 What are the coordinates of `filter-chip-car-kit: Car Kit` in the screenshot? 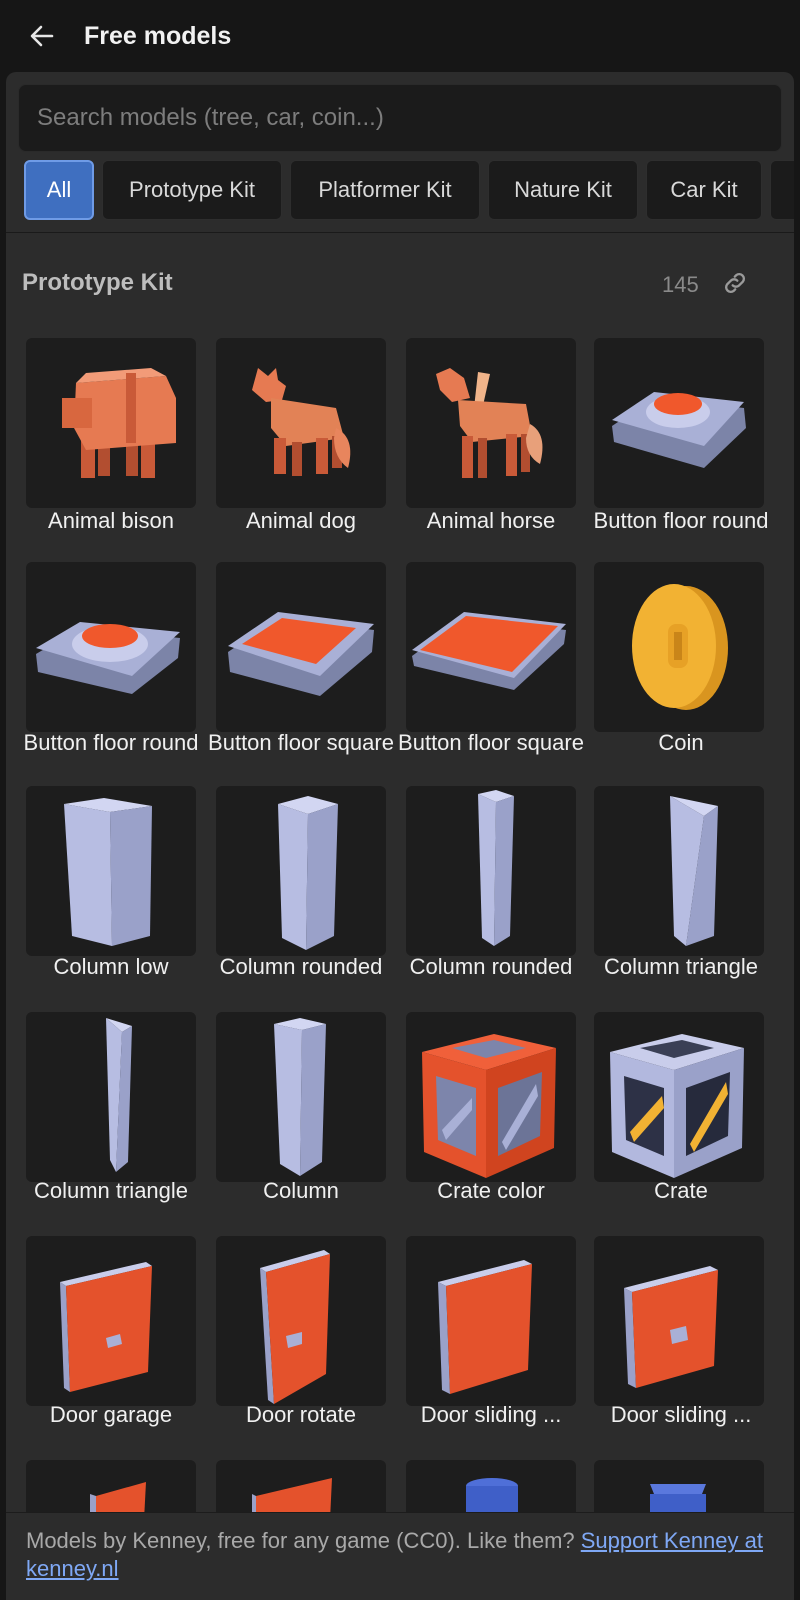 It's located at (704, 190).